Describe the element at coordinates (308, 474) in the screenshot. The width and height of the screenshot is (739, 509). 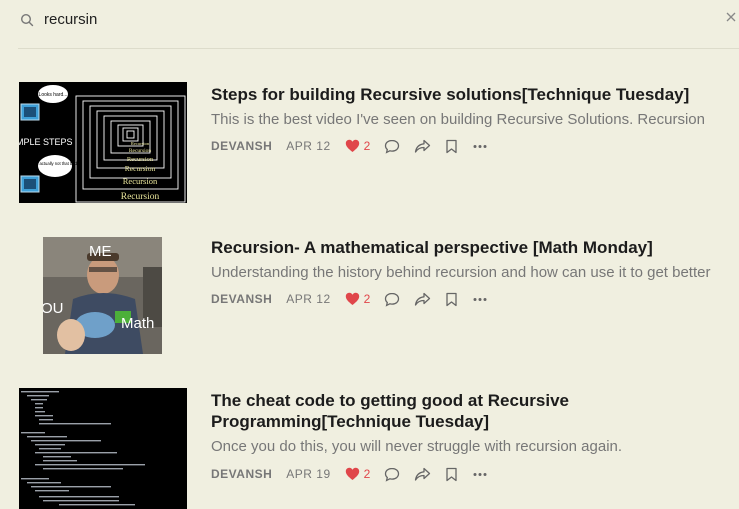
I see `post-date: APR 19` at that location.